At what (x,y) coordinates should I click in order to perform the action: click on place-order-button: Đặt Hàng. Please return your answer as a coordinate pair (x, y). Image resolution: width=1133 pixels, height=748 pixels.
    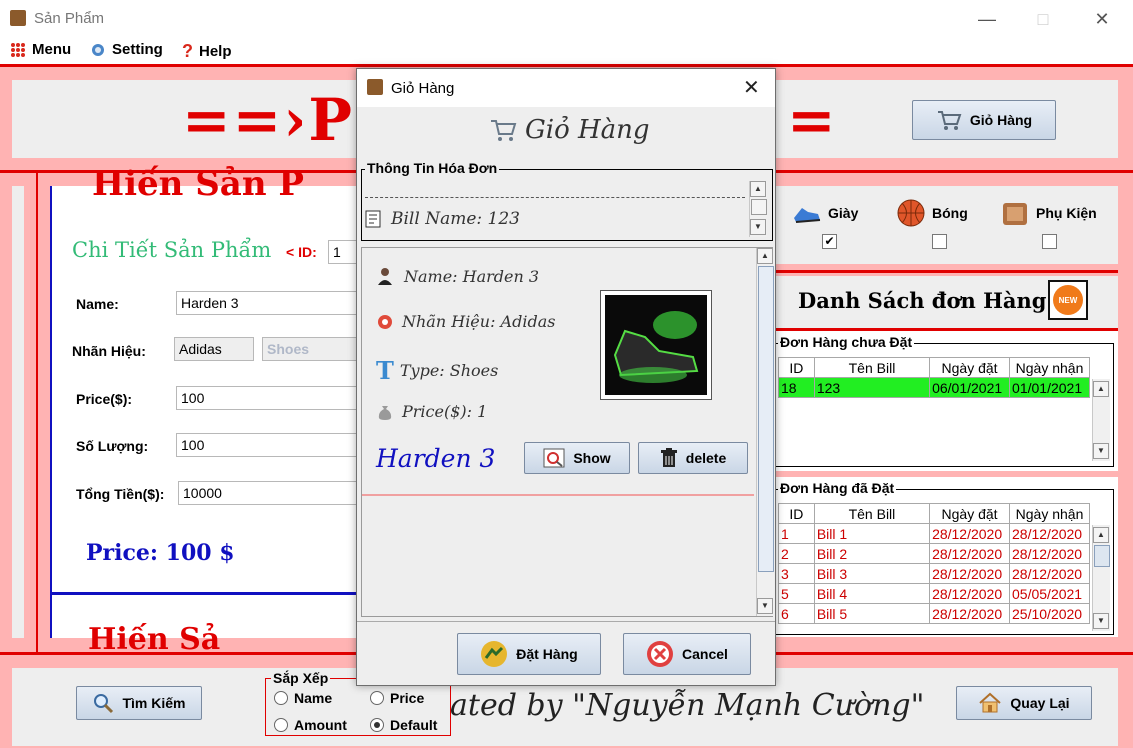
    Looking at the image, I should click on (529, 654).